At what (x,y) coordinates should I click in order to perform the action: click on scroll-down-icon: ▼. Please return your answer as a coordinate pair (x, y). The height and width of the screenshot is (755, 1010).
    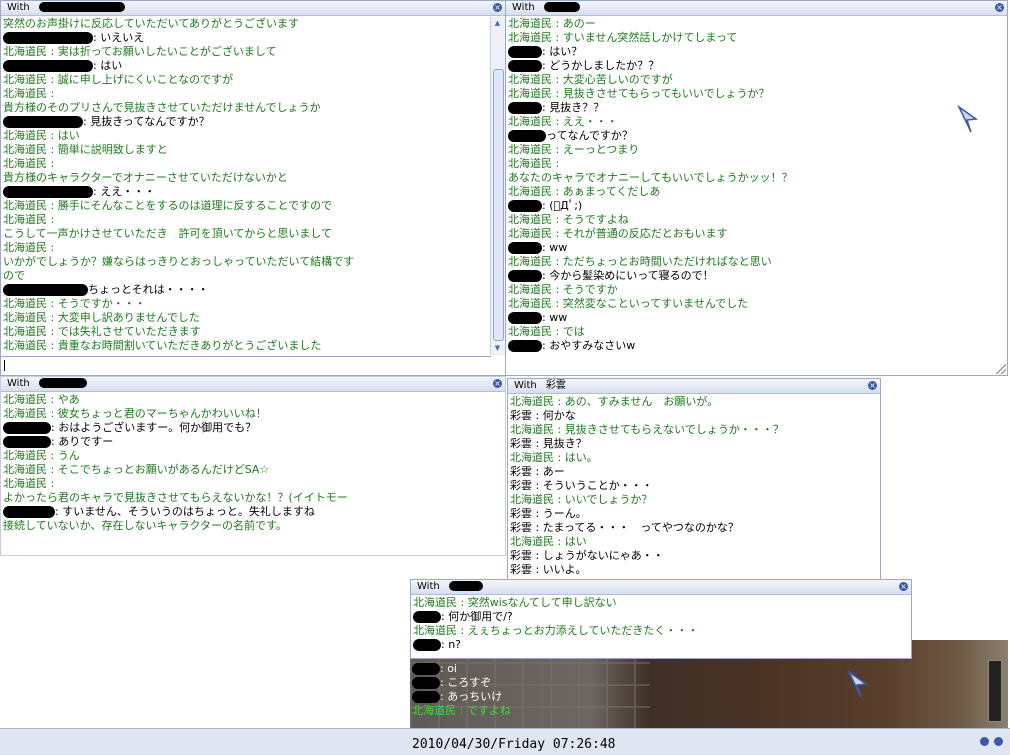
    Looking at the image, I should click on (497, 348).